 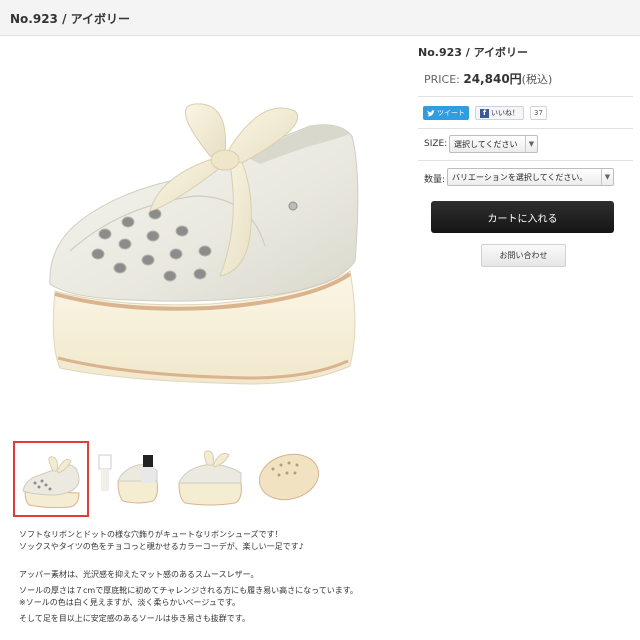 What do you see at coordinates (537, 79) in the screenshot?
I see `price-tax-note: (税込)` at bounding box center [537, 79].